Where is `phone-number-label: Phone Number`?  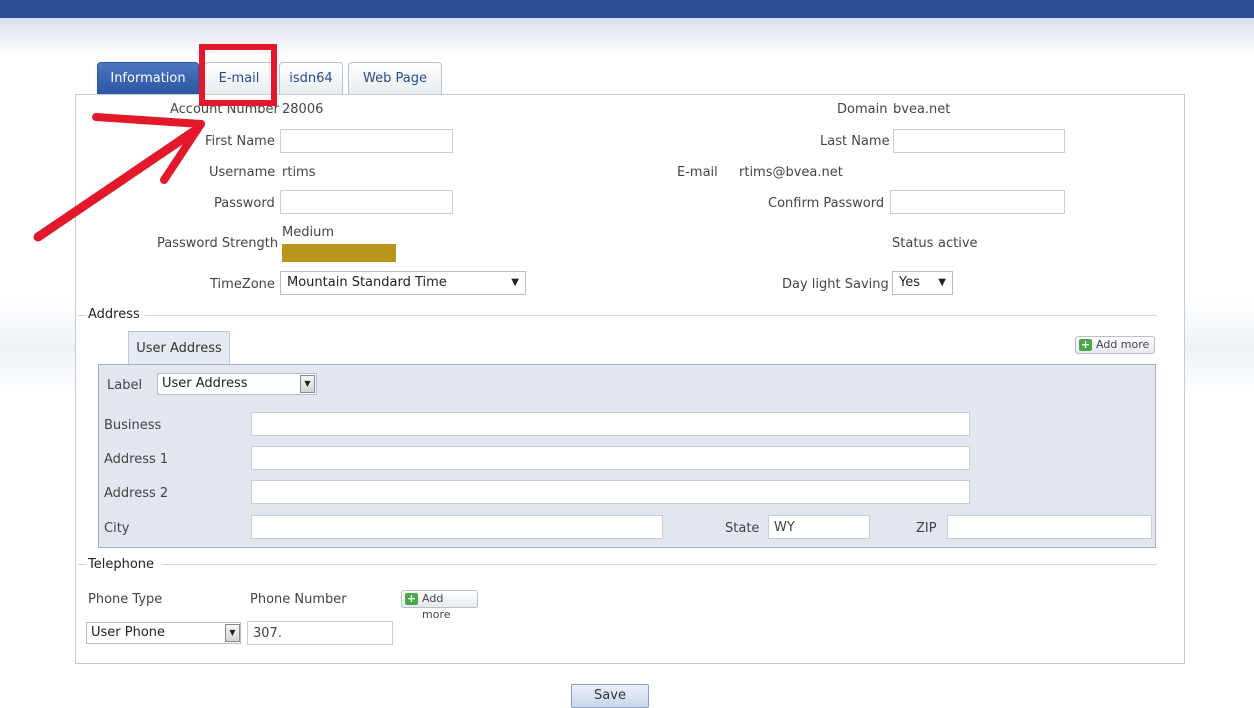 phone-number-label: Phone Number is located at coordinates (298, 599).